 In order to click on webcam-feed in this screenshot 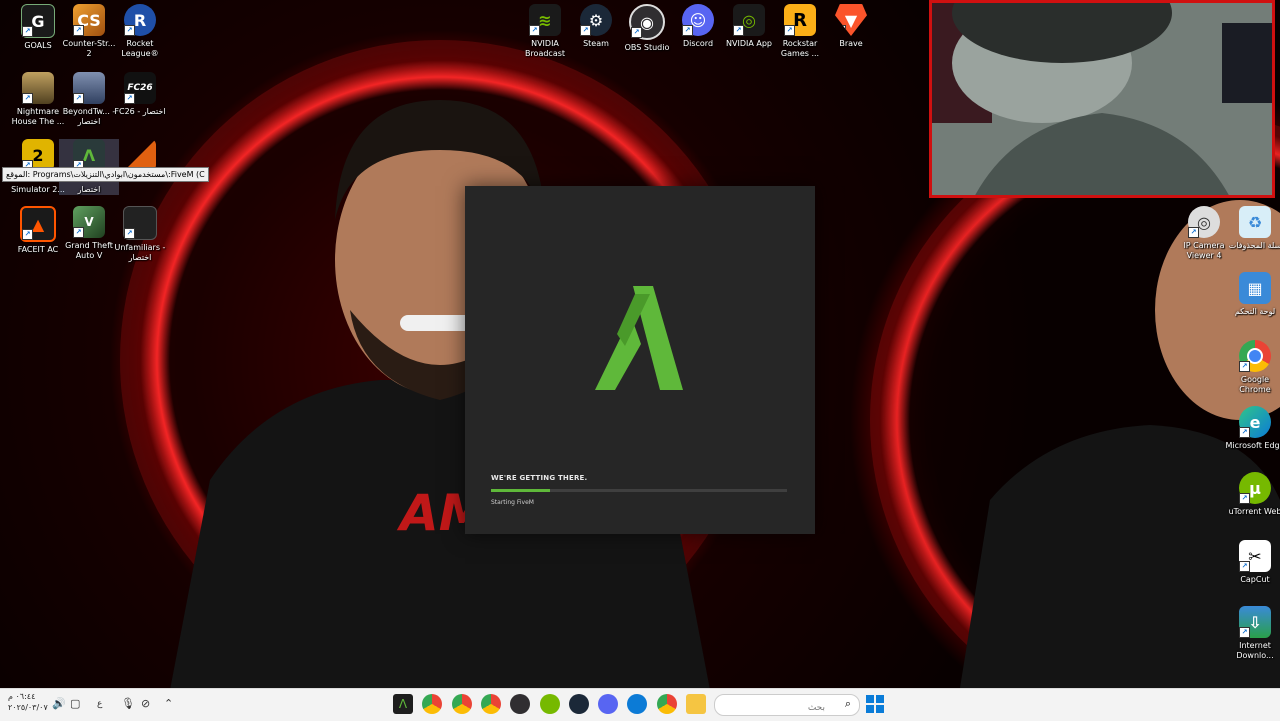, I will do `click(1102, 99)`.